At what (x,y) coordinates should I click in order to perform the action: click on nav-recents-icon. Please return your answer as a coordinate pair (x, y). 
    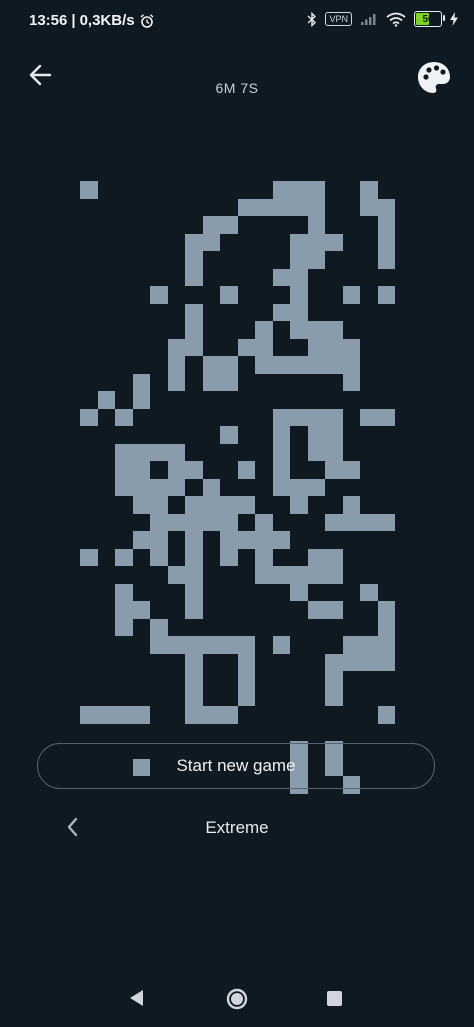
    Looking at the image, I should click on (334, 998).